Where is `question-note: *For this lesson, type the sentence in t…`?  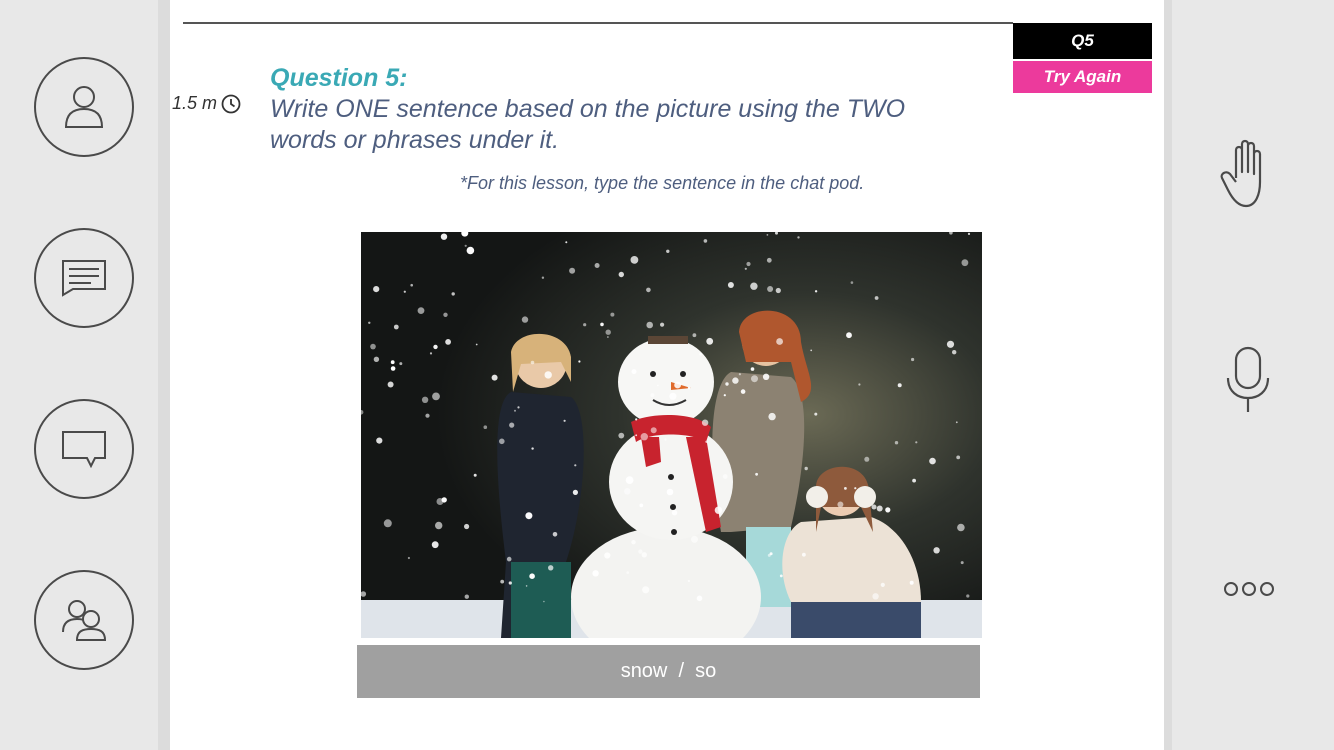
question-note: *For this lesson, type the sentence in t… is located at coordinates (662, 183).